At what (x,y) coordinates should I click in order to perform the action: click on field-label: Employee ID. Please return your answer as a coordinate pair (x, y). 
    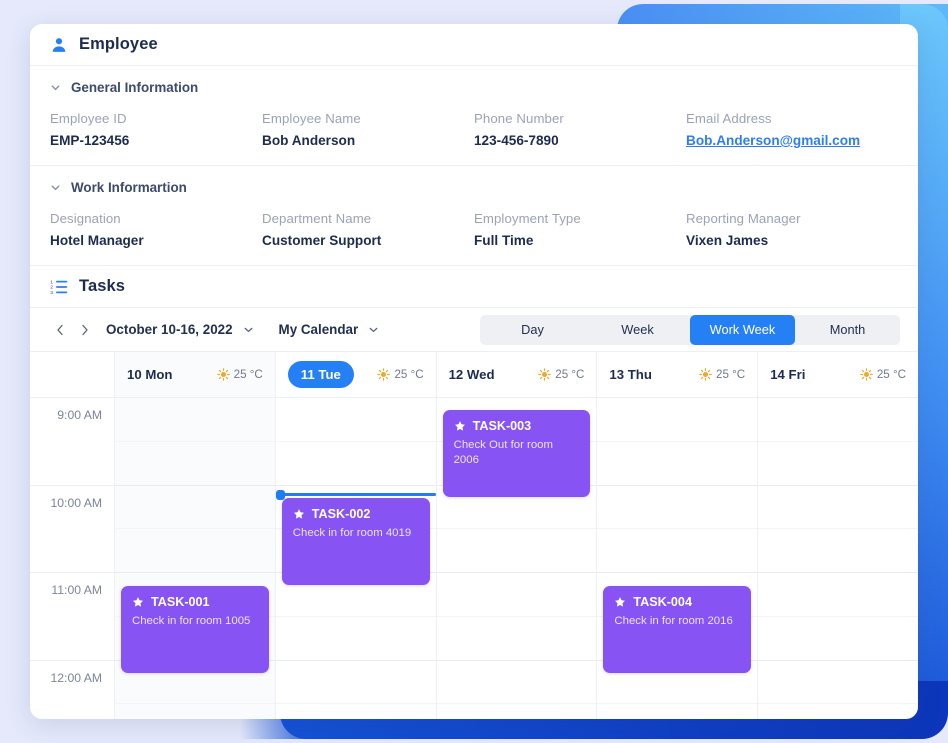
    Looking at the image, I should click on (88, 118).